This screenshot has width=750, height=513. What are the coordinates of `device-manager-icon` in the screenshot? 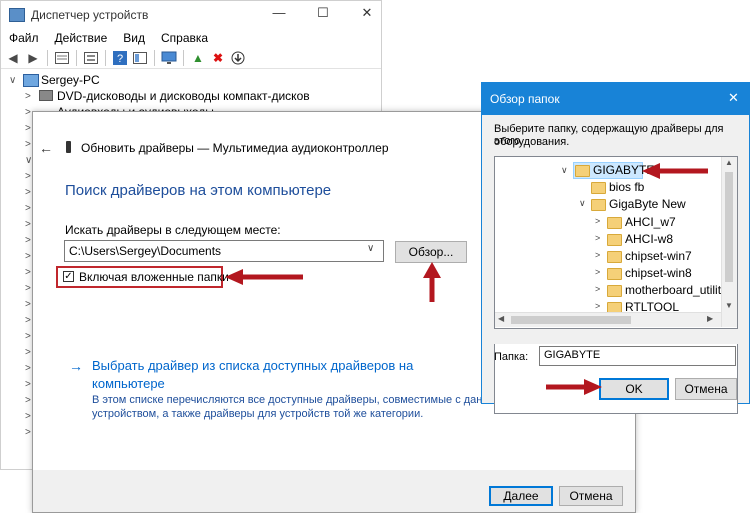 It's located at (17, 15).